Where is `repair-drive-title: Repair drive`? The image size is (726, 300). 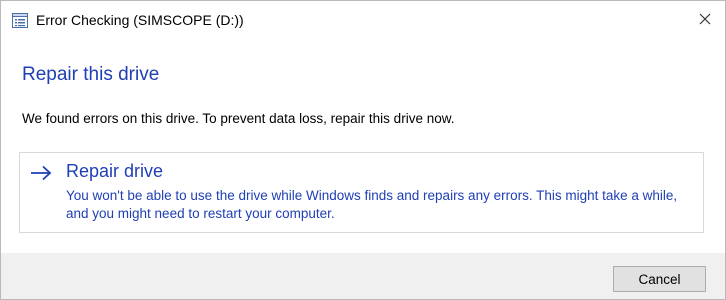
repair-drive-title: Repair drive is located at coordinates (115, 171).